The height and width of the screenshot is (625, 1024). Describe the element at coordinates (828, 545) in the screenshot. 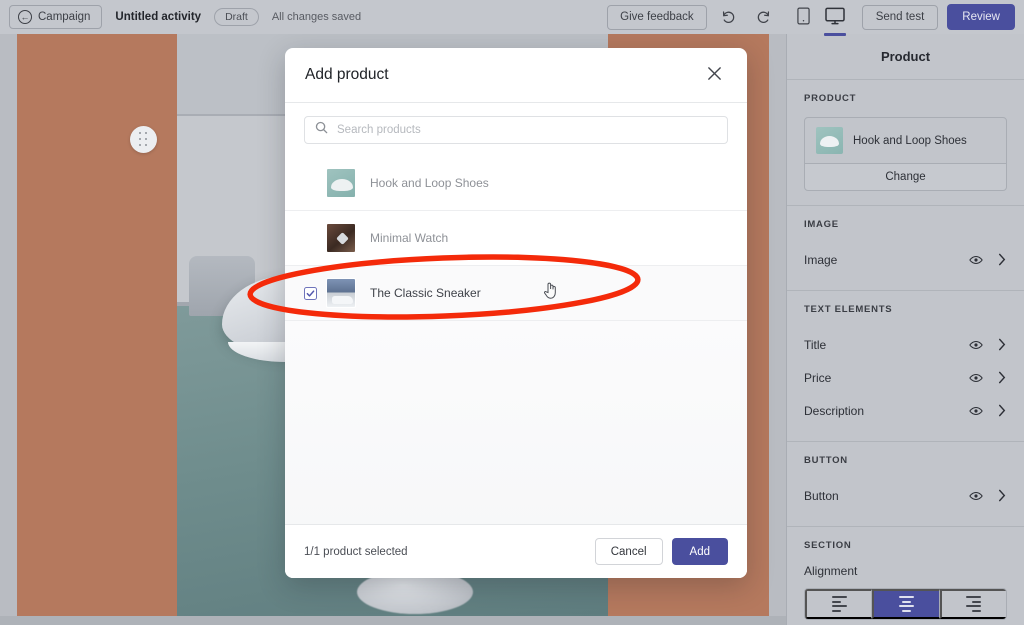

I see `section-label-section: SECTION` at that location.